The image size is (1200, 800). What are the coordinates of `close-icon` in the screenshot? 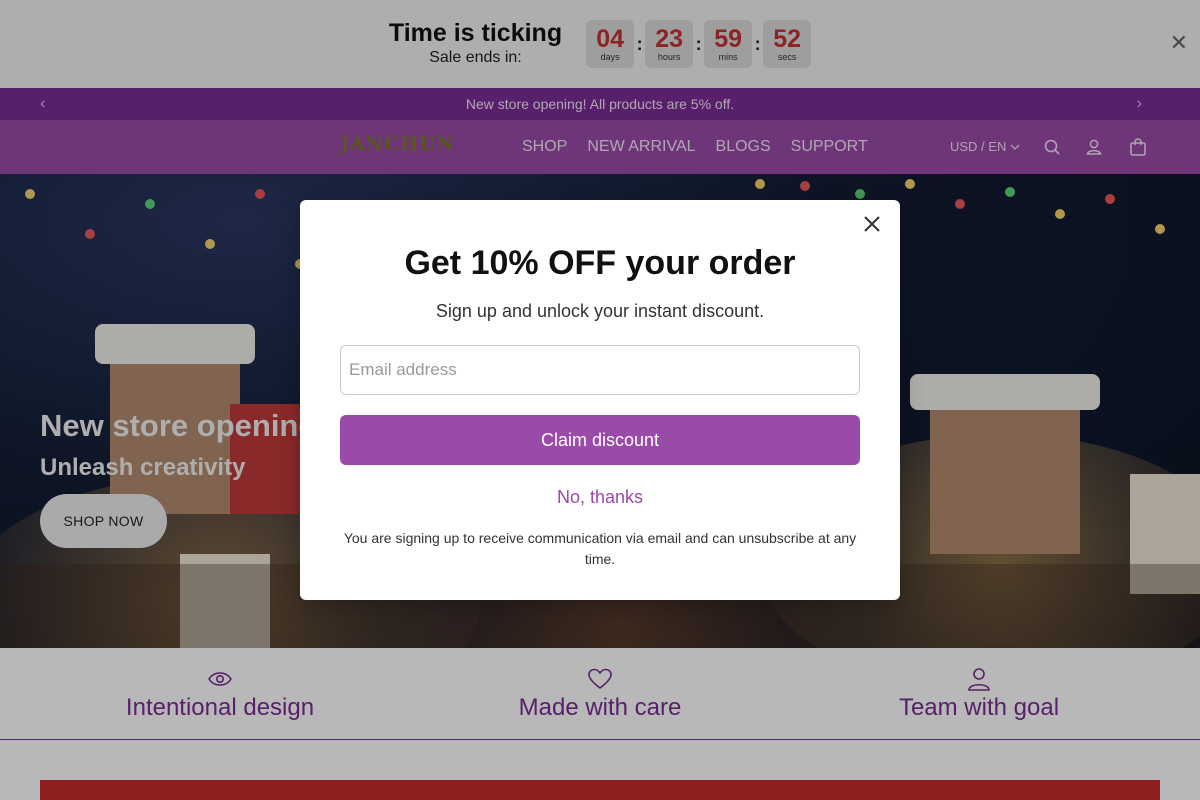 It's located at (872, 224).